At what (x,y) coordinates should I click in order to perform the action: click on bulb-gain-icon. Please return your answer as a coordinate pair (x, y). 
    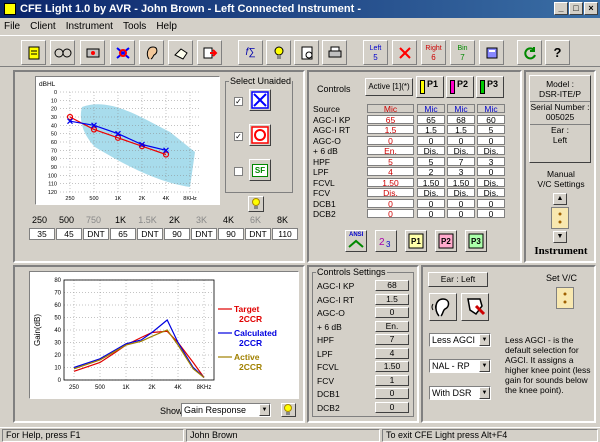
    Looking at the image, I should click on (288, 410).